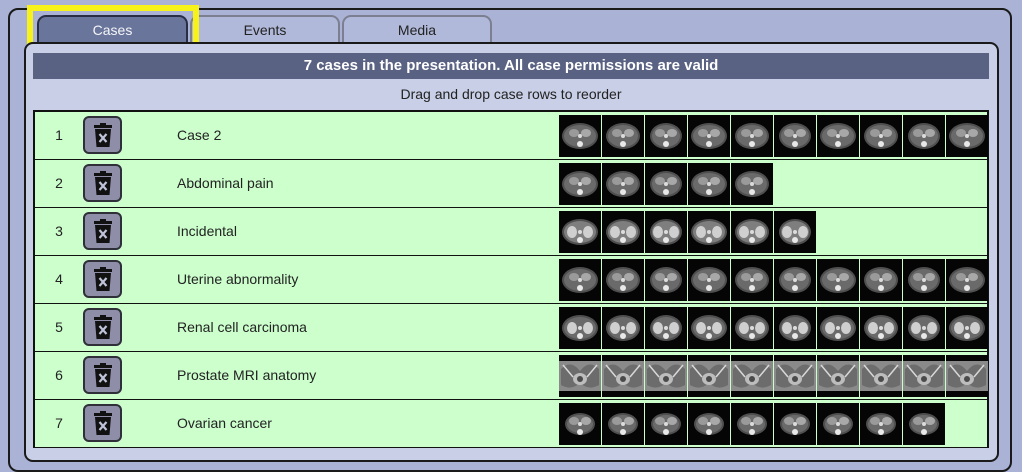 The image size is (1022, 472). Describe the element at coordinates (224, 423) in the screenshot. I see `case-title: Ovarian cancer` at that location.